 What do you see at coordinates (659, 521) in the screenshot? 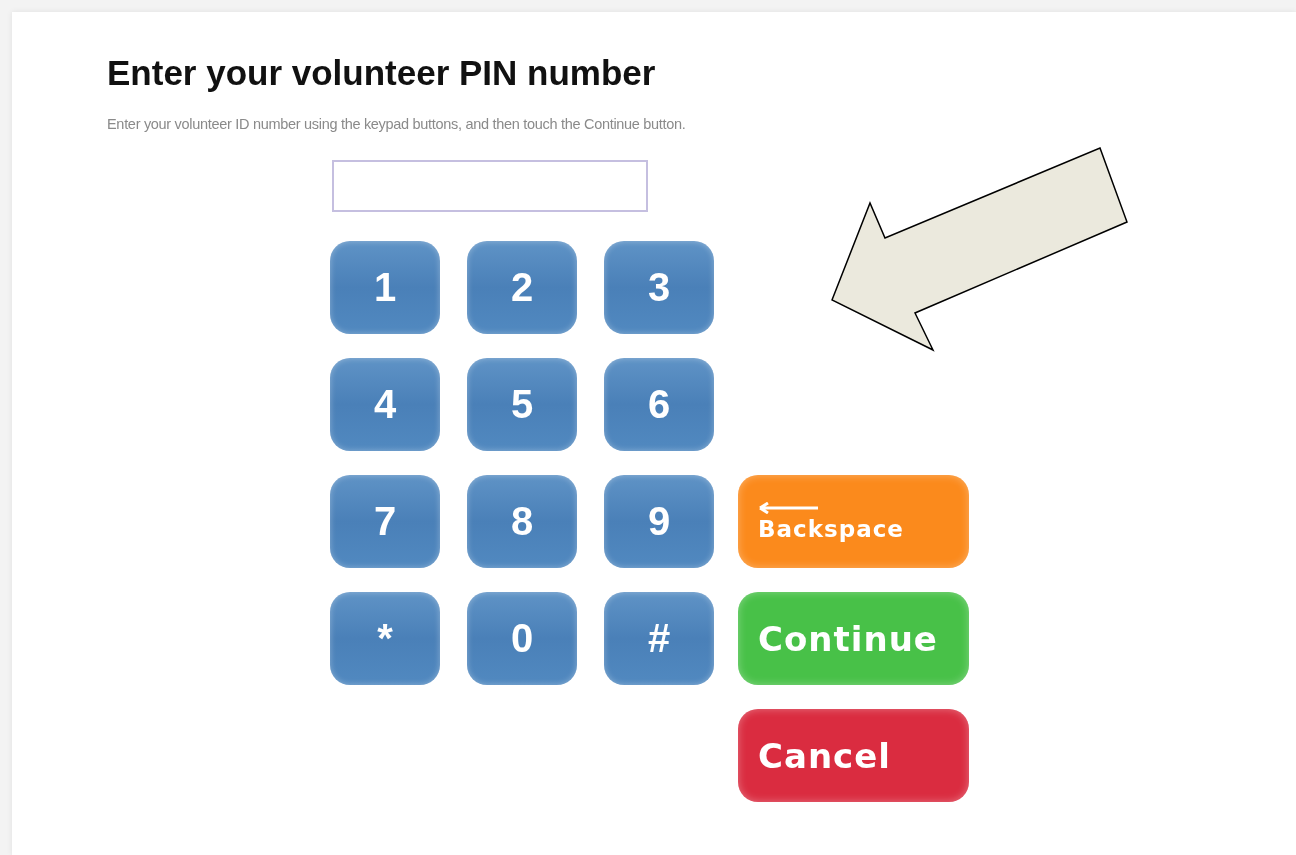
I see `keypad-key: 9` at bounding box center [659, 521].